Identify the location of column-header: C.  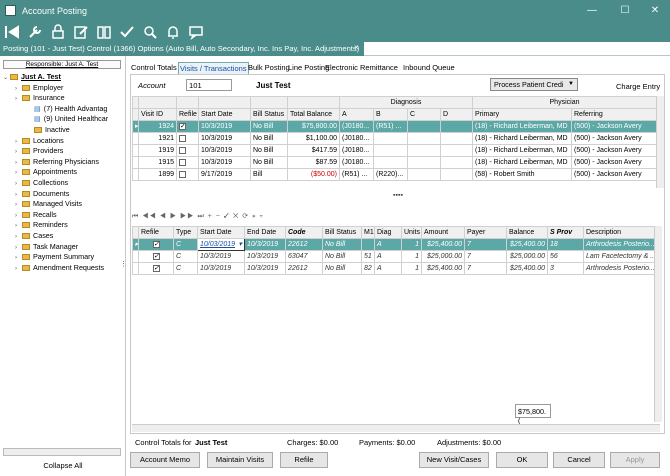
(424, 114).